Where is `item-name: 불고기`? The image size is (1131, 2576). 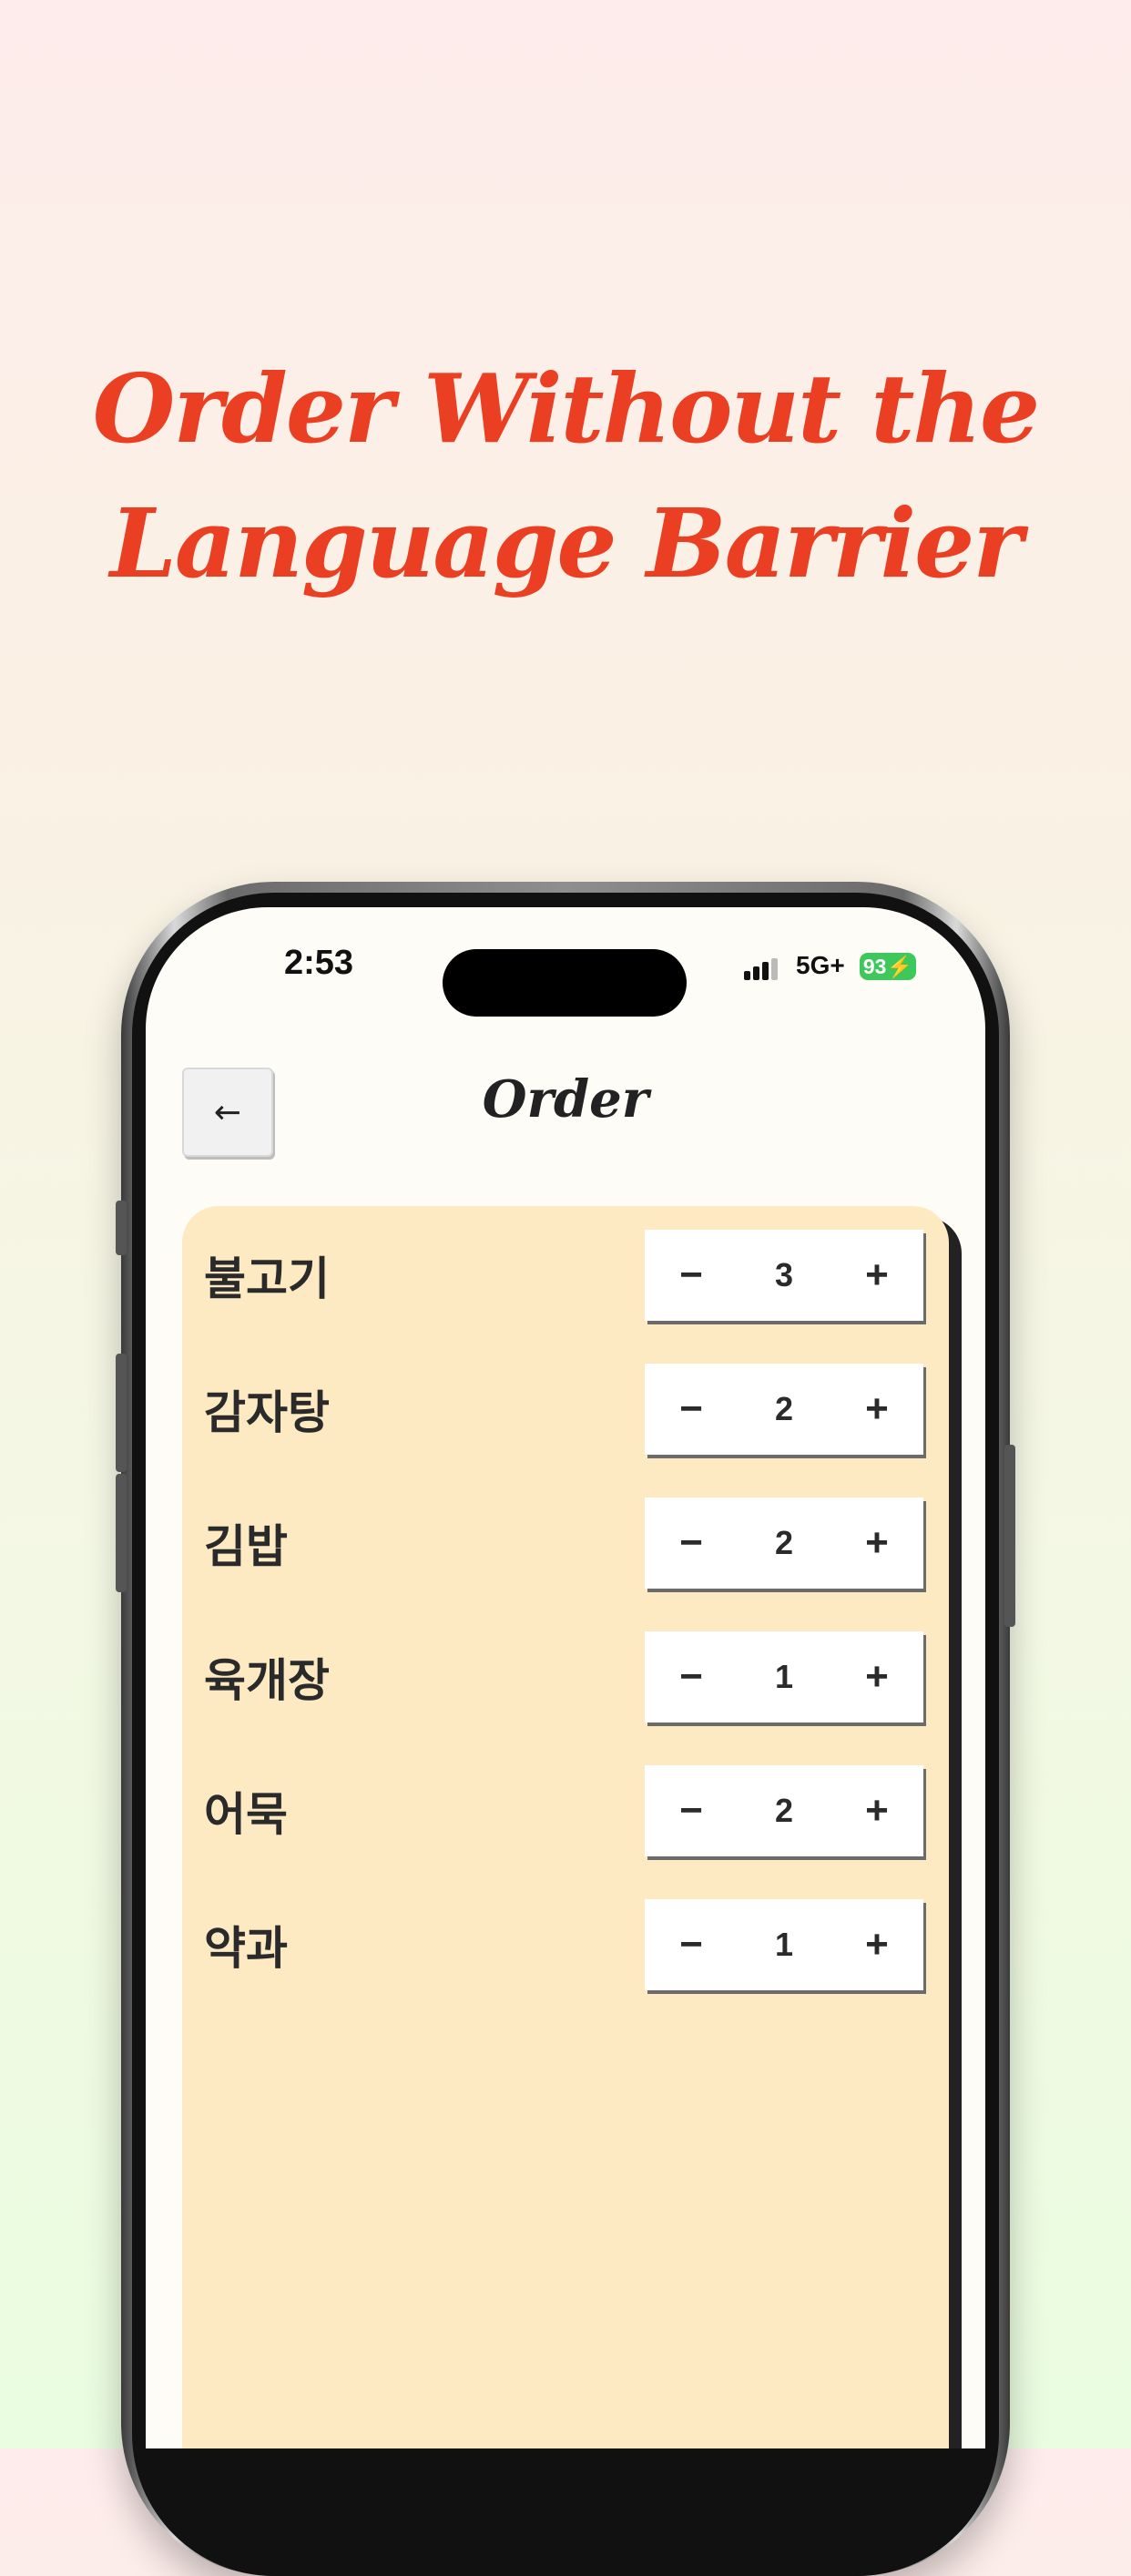 item-name: 불고기 is located at coordinates (267, 1278).